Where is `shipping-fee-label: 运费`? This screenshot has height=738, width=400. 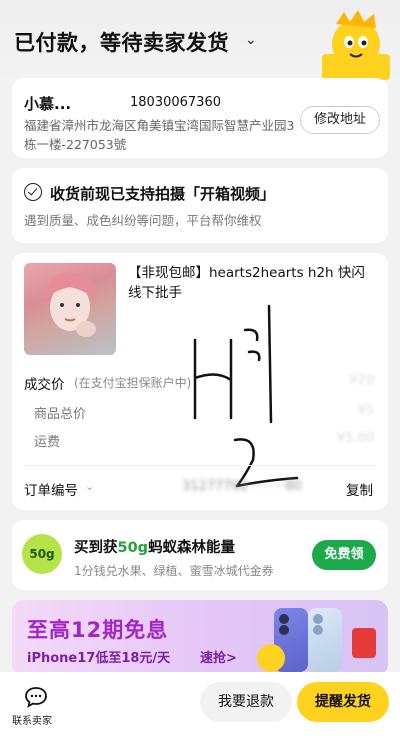 shipping-fee-label: 运费 is located at coordinates (47, 442).